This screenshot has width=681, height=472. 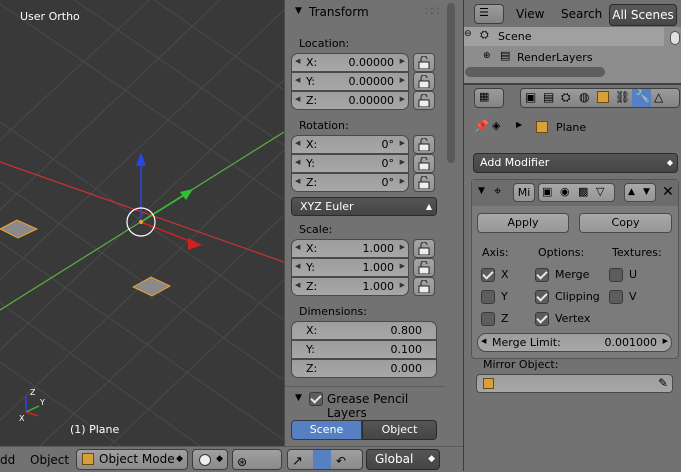 I want to click on panel-divider, so click(x=365, y=386).